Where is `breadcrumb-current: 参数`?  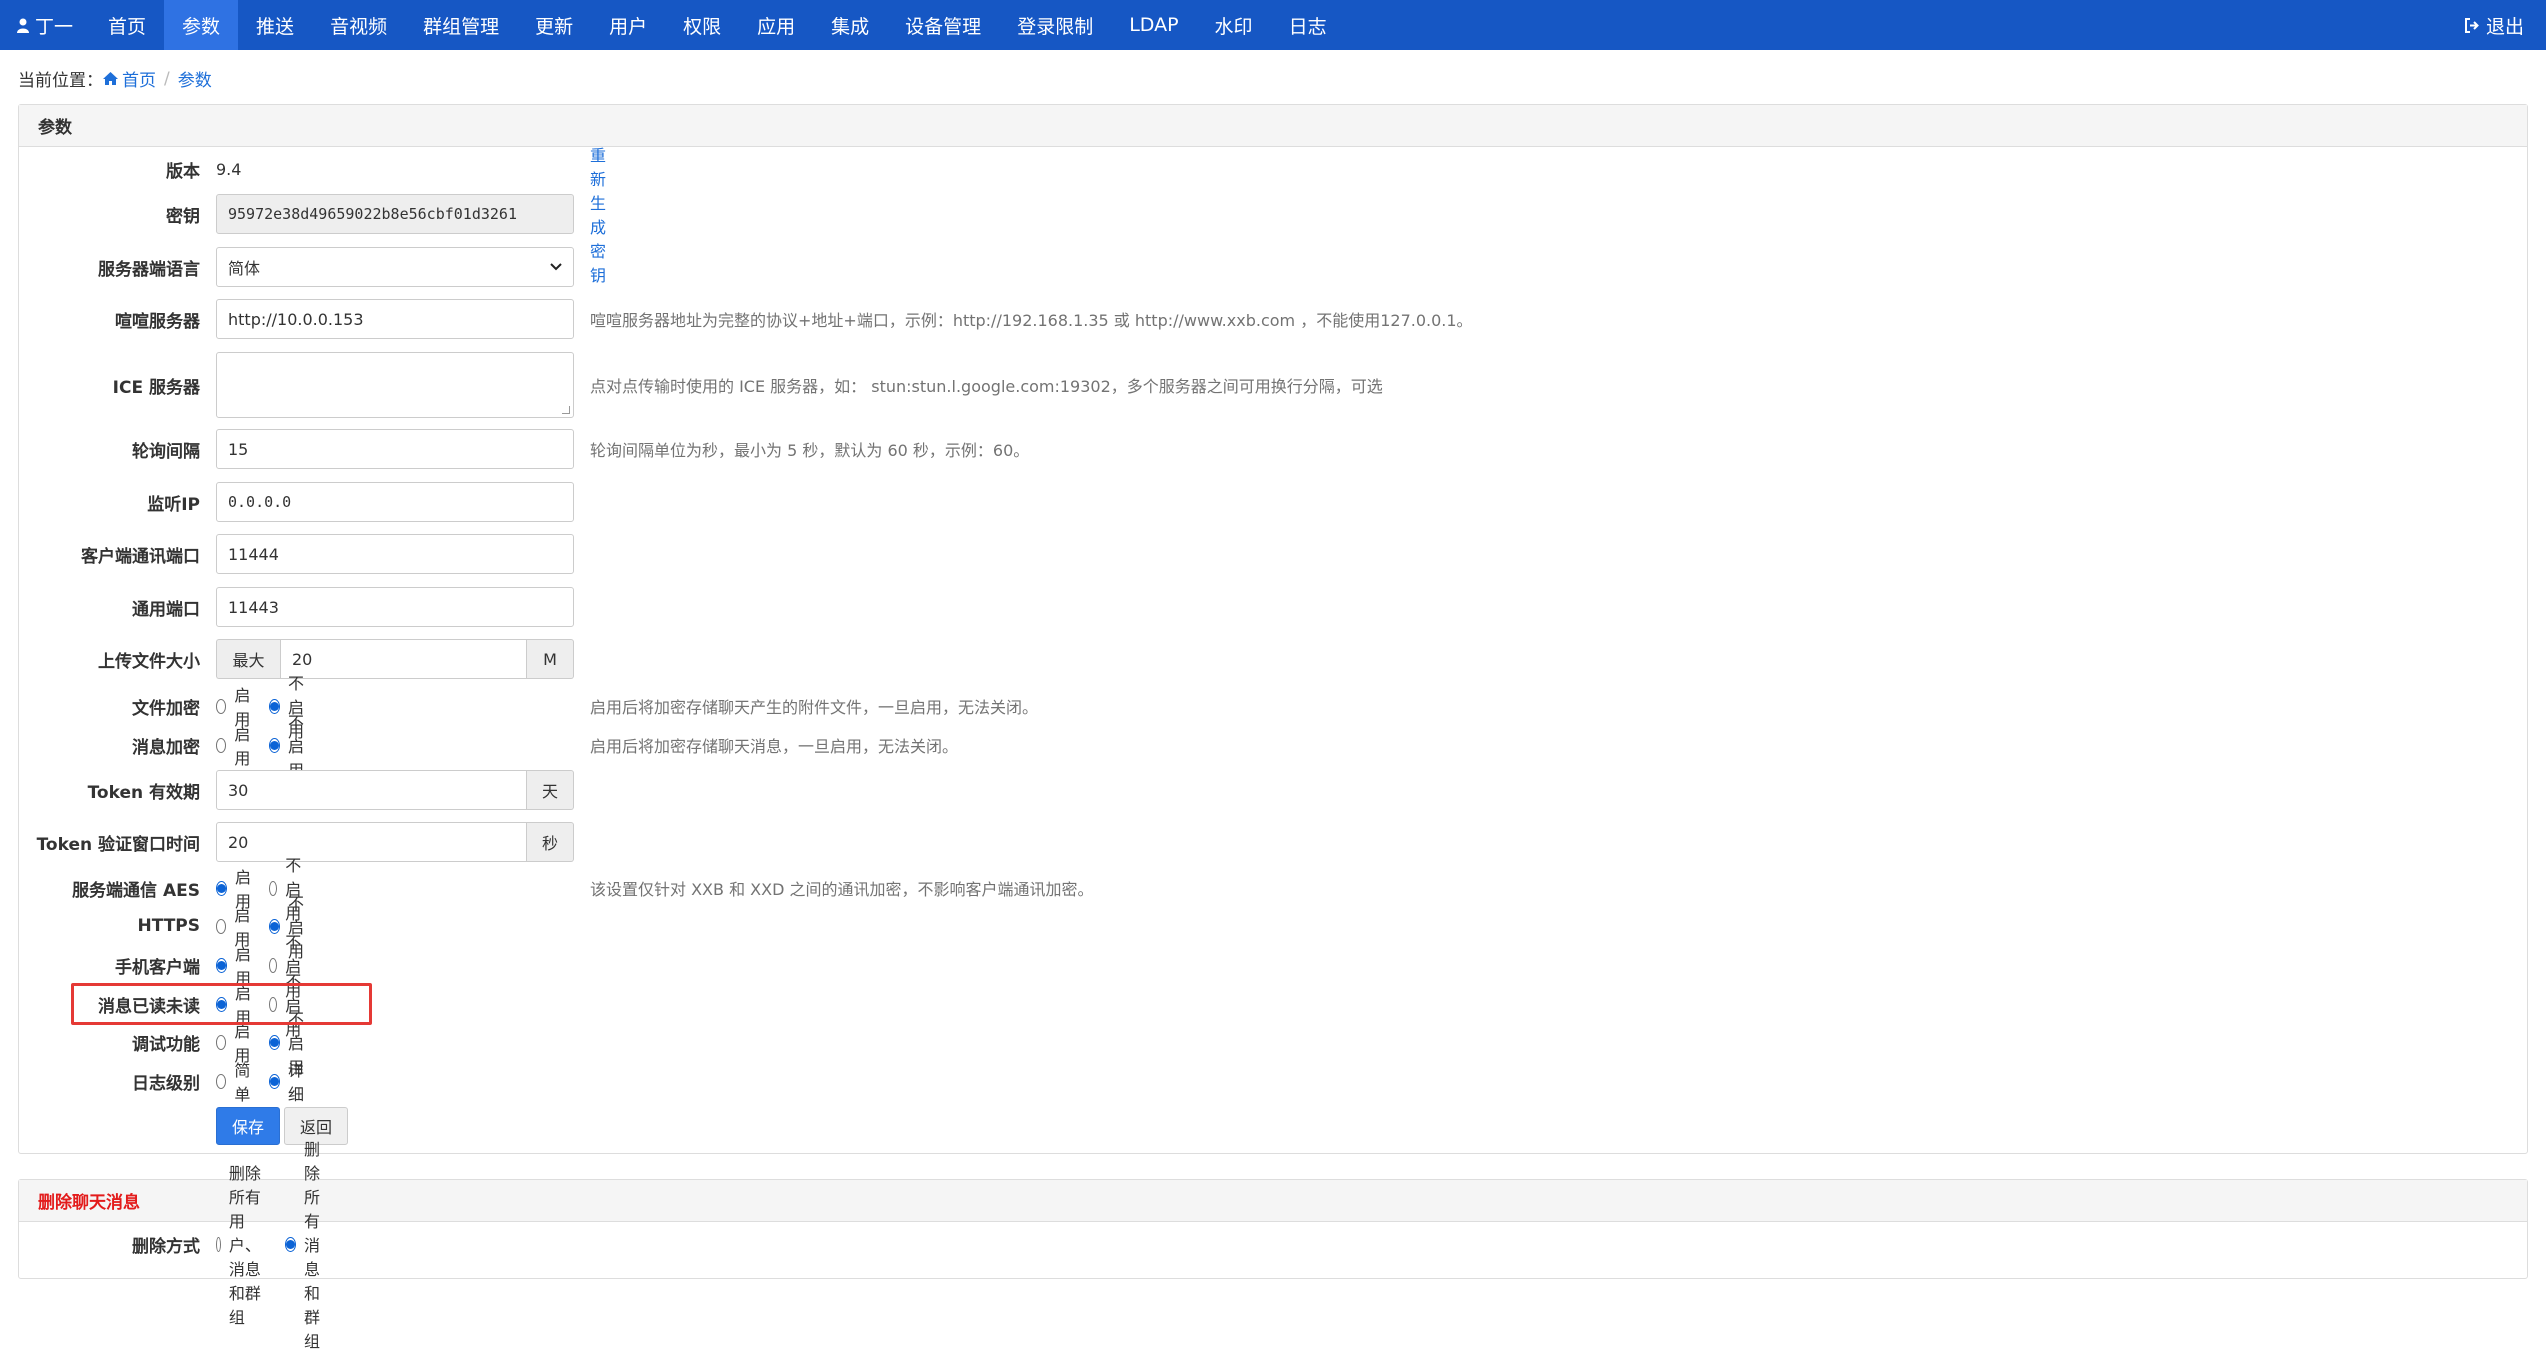
breadcrumb-current: 参数 is located at coordinates (195, 78).